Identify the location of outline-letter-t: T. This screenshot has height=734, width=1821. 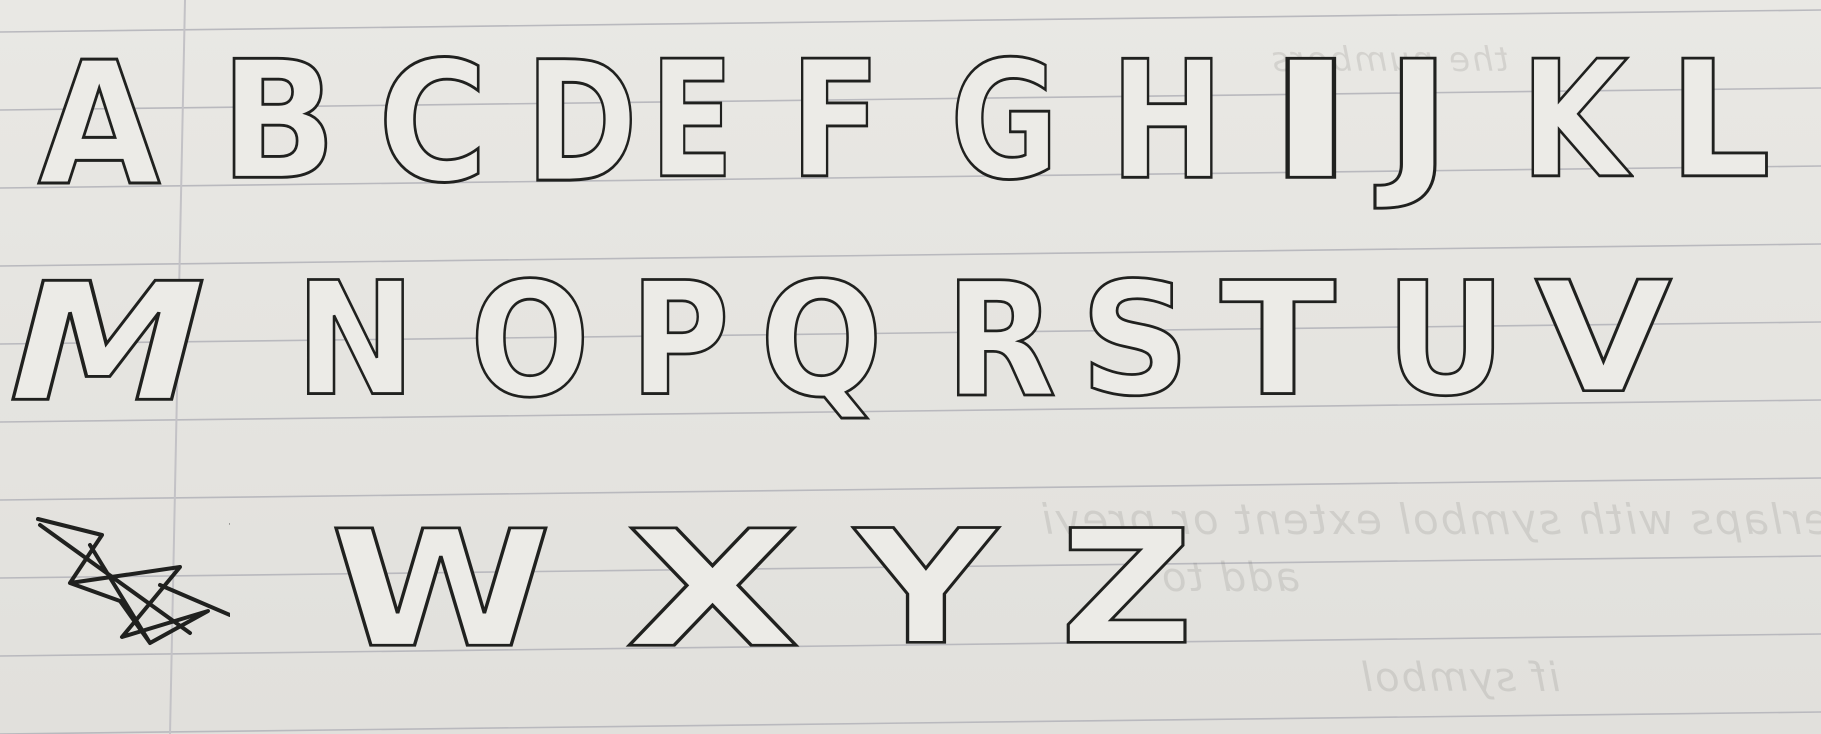
(1278, 340).